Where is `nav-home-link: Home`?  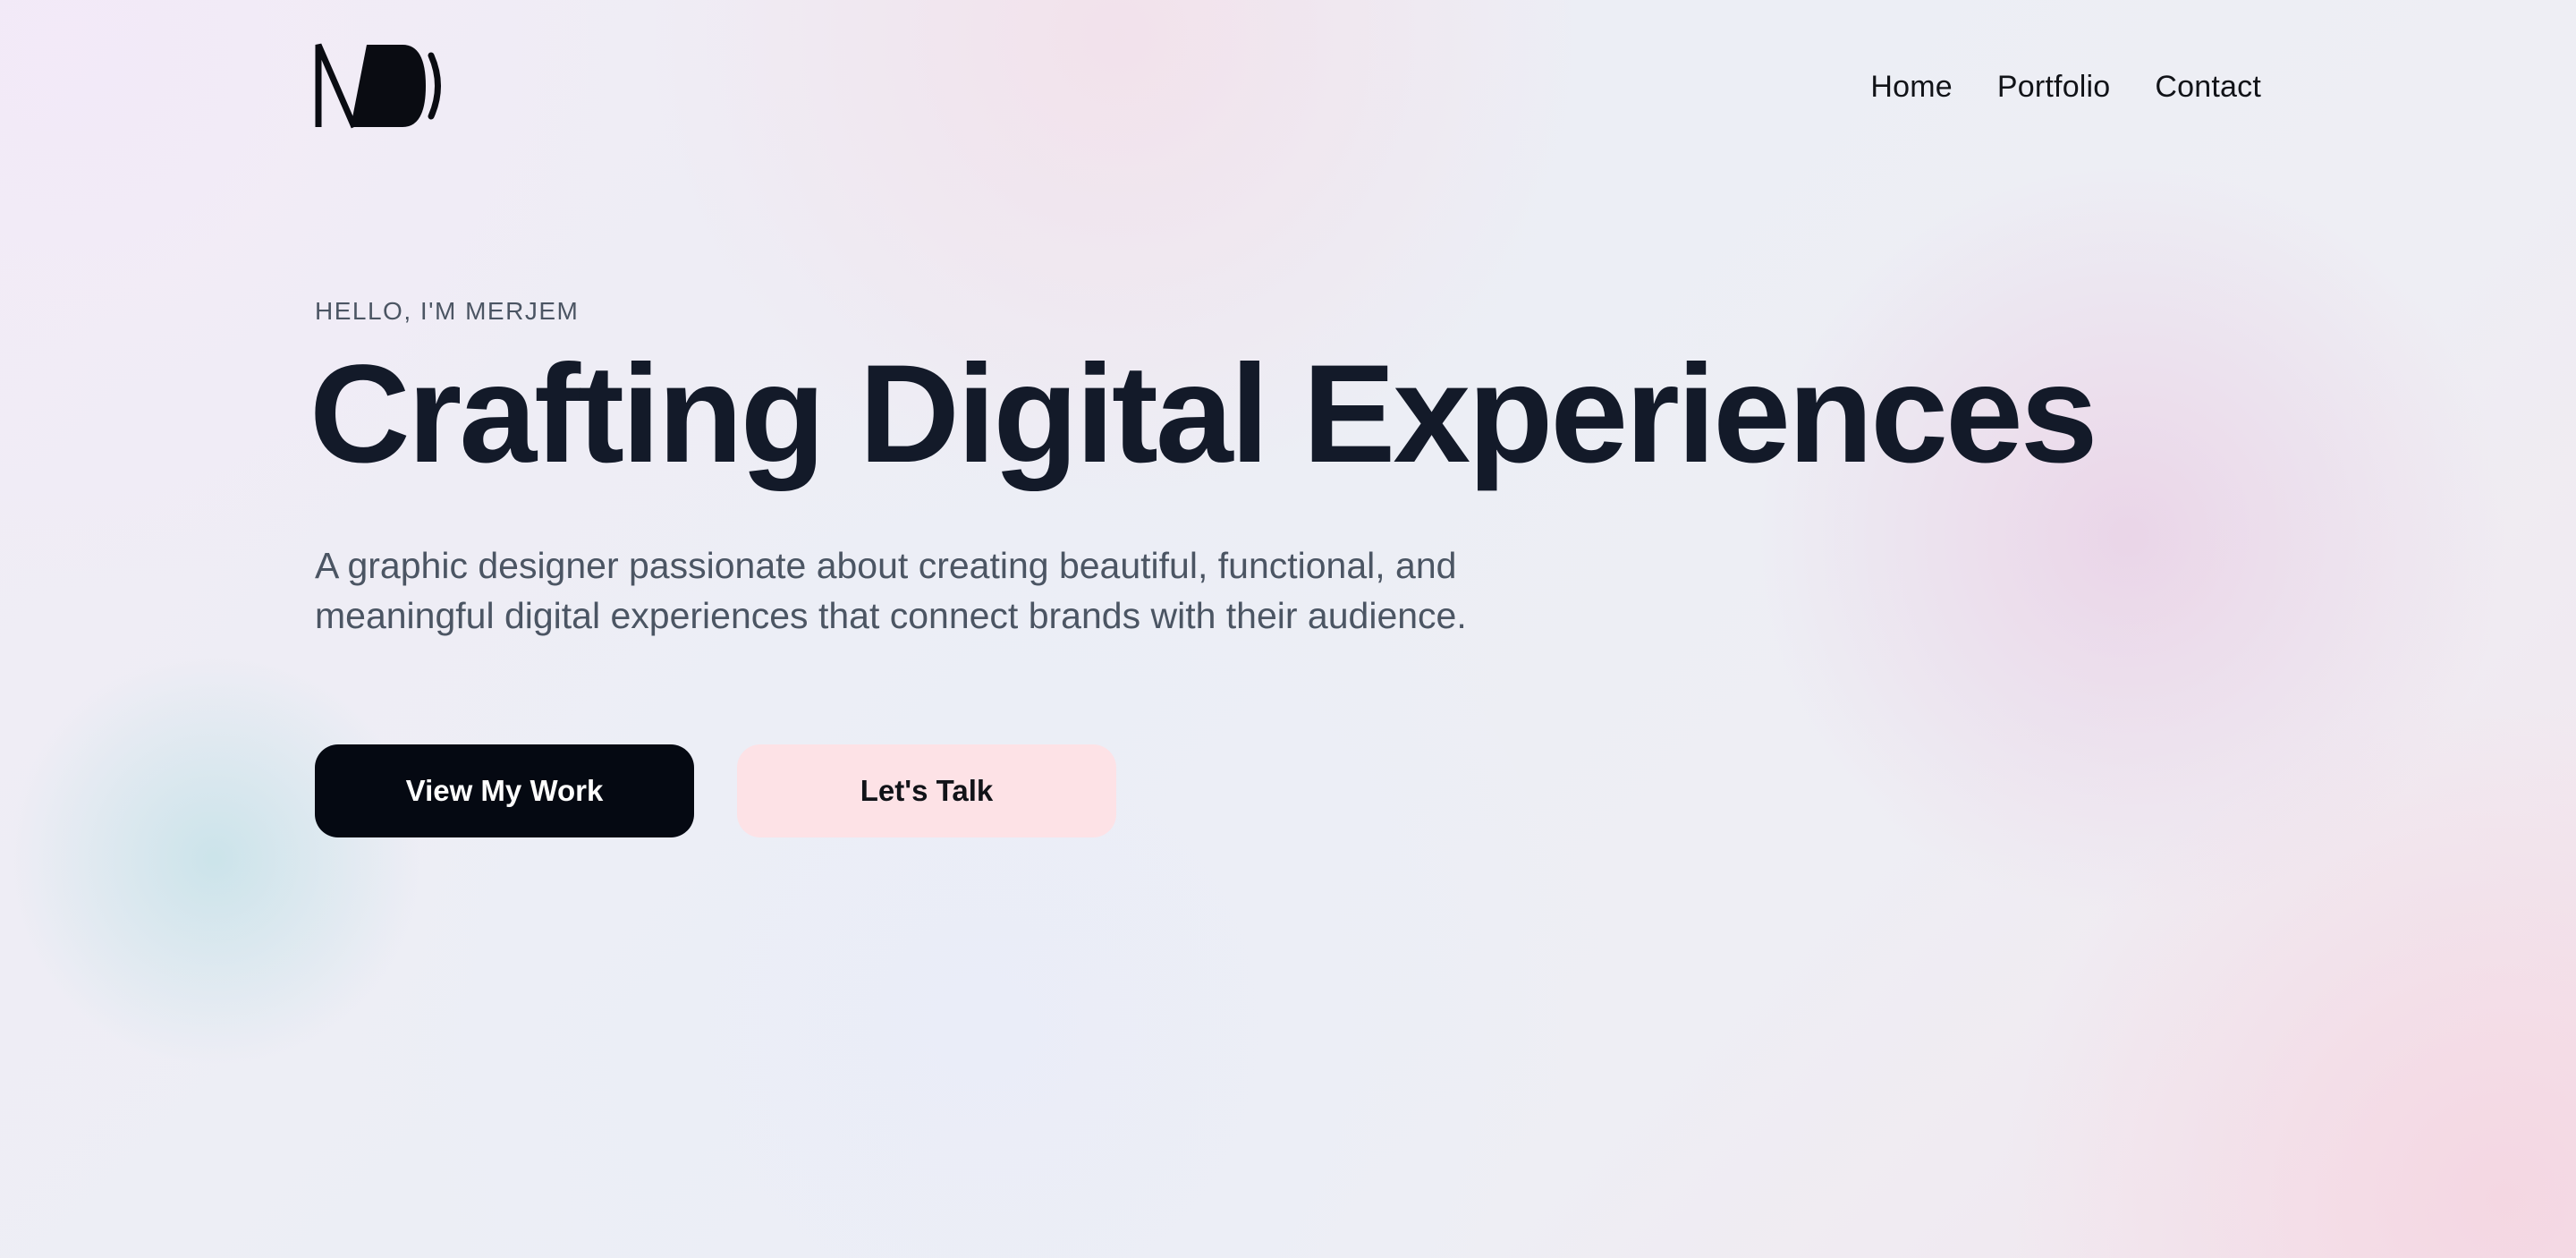 nav-home-link: Home is located at coordinates (1911, 86).